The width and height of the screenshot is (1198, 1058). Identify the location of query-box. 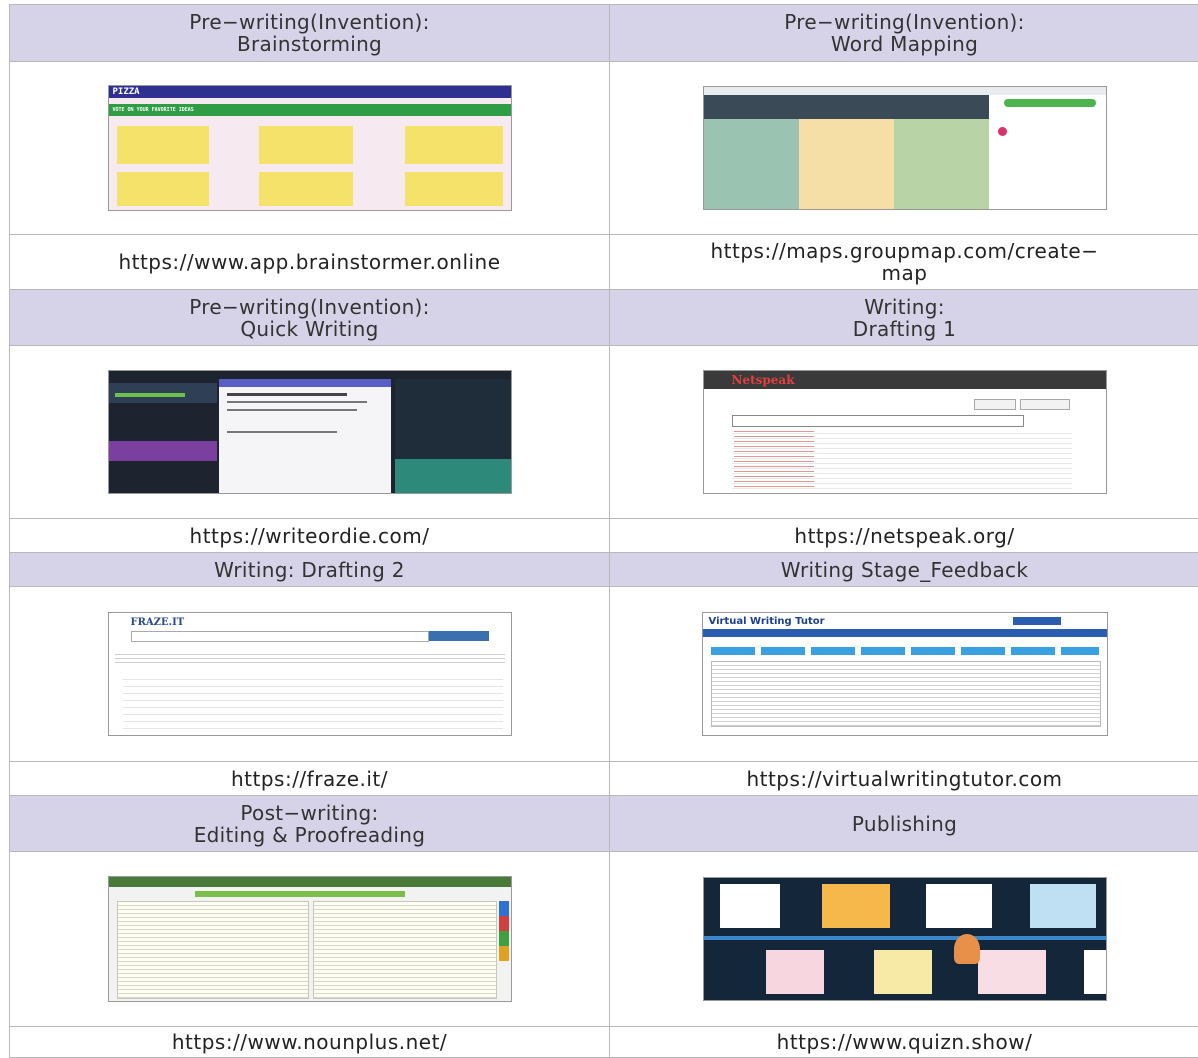
(877, 421).